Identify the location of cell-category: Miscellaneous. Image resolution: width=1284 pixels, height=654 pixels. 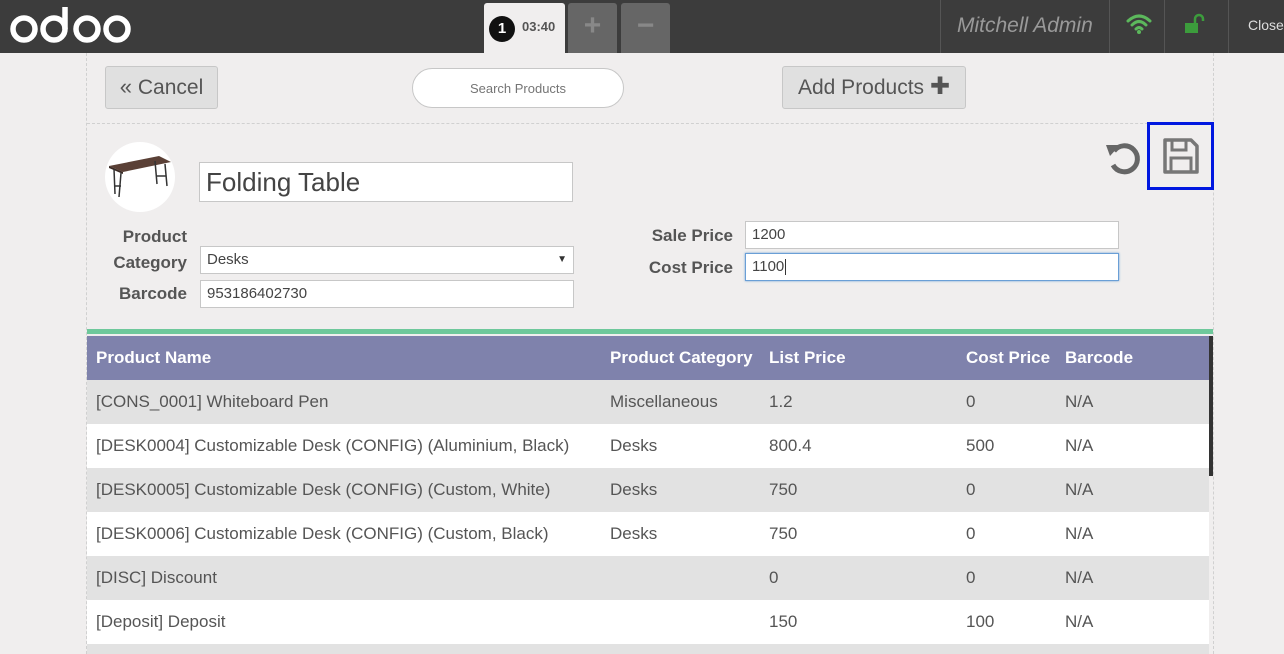
(664, 401).